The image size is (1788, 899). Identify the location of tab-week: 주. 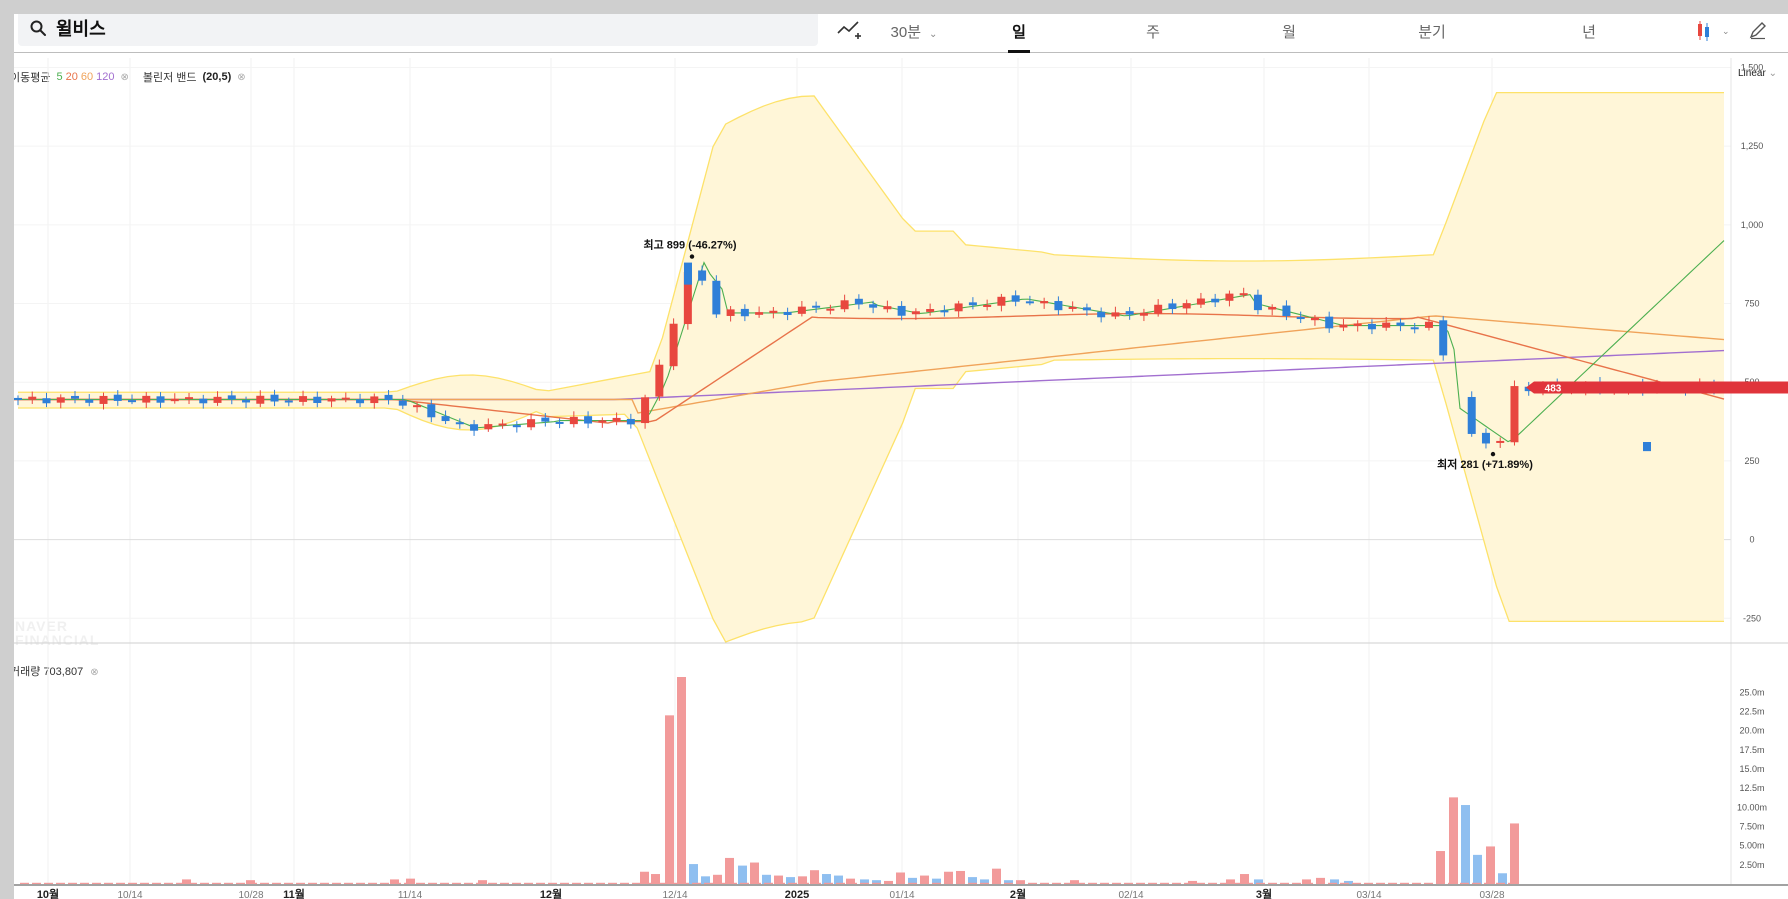
(1153, 33).